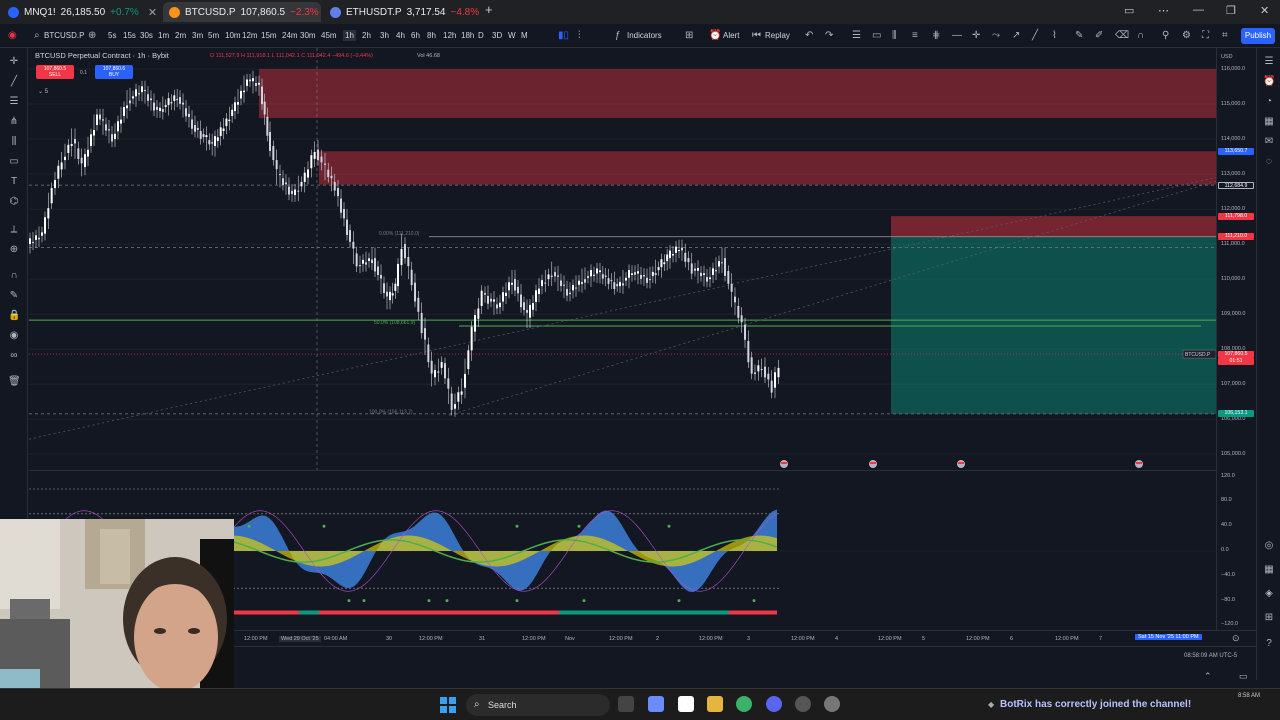  What do you see at coordinates (1165, 35) in the screenshot?
I see `zoom-icon: ⚲` at bounding box center [1165, 35].